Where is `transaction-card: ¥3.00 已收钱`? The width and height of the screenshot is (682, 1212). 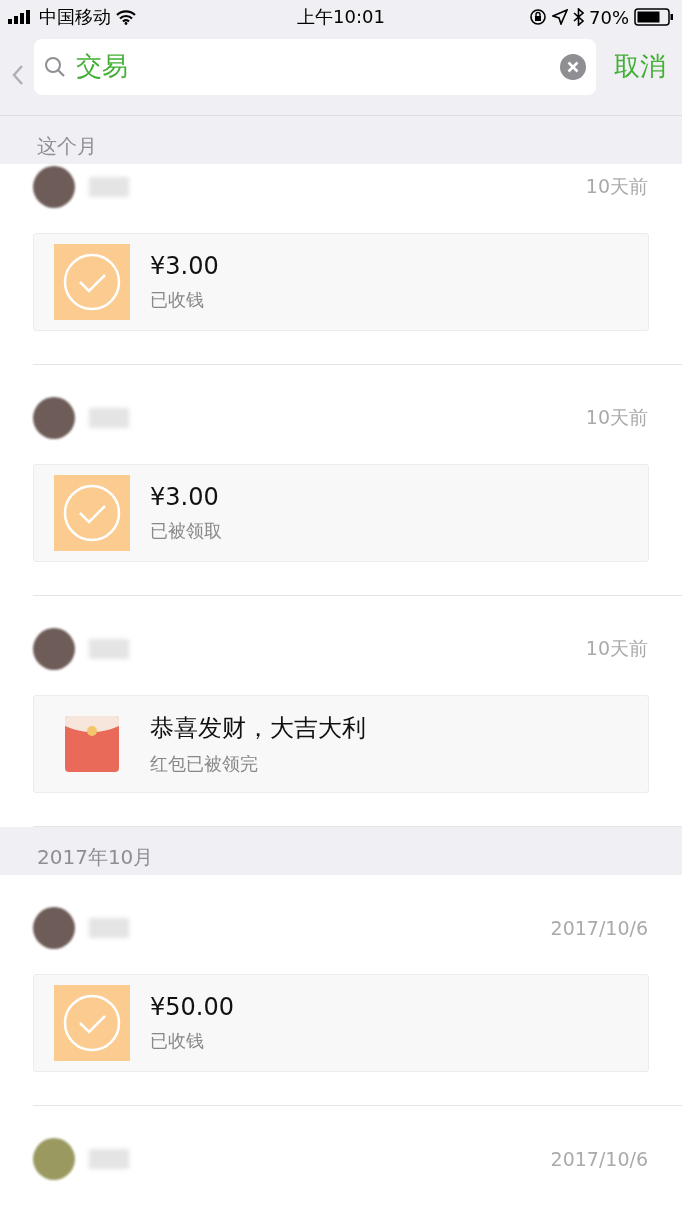
transaction-card: ¥3.00 已收钱 is located at coordinates (341, 282).